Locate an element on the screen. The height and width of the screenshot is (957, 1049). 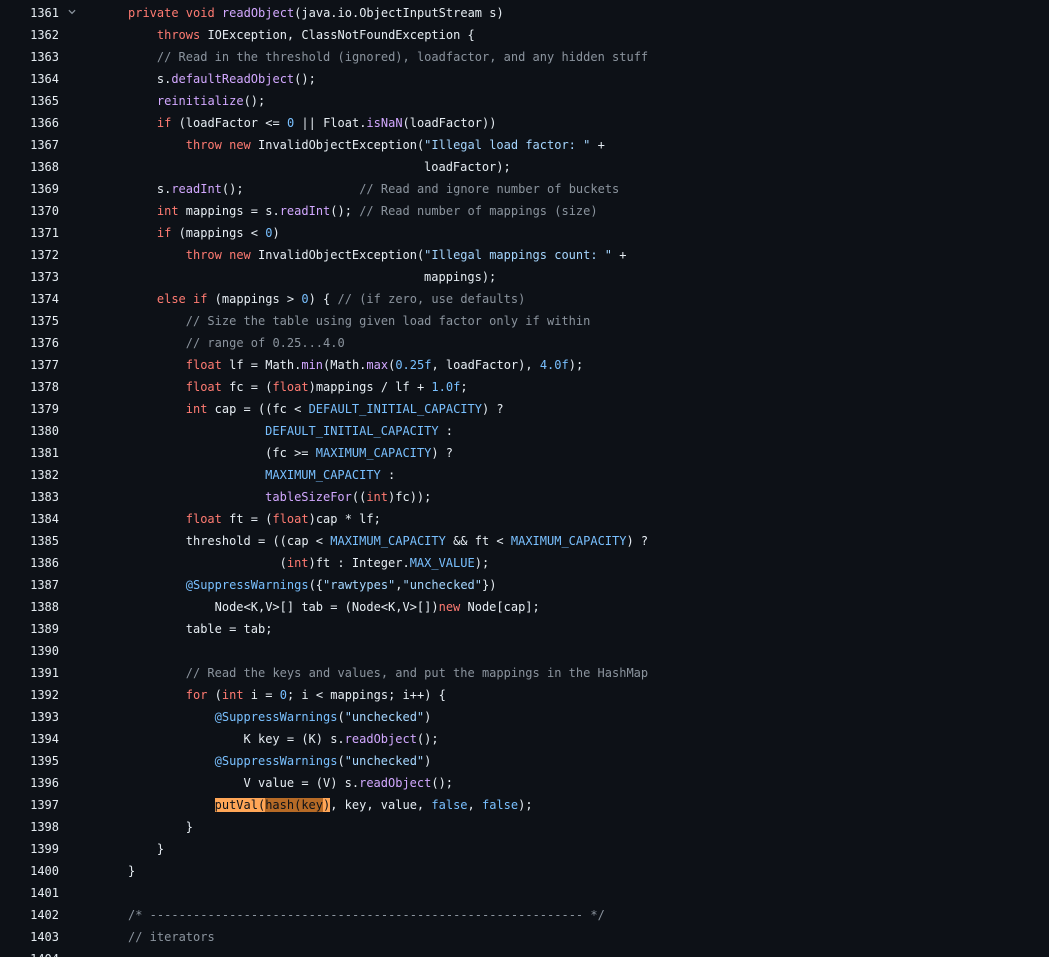
code-line: 1376 // range of 0.25...4.0 is located at coordinates (524, 343).